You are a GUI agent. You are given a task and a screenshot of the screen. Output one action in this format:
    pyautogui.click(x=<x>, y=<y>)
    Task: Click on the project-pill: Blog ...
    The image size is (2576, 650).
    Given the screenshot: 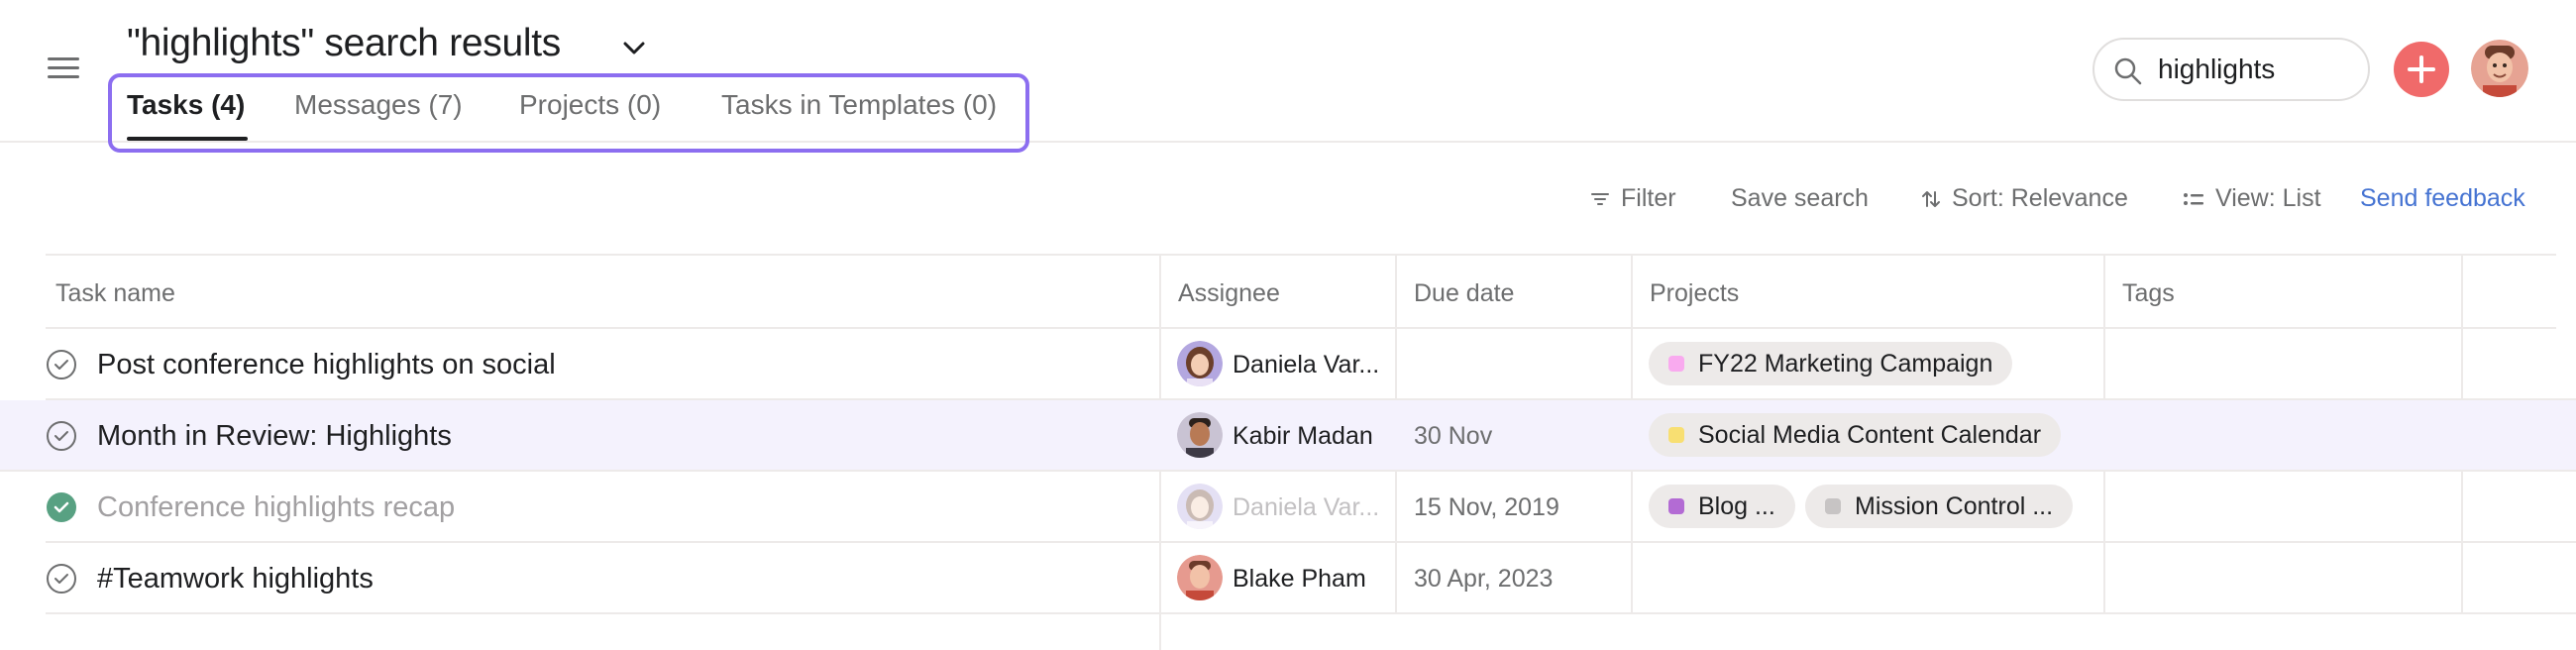 What is the action you would take?
    pyautogui.click(x=1722, y=506)
    